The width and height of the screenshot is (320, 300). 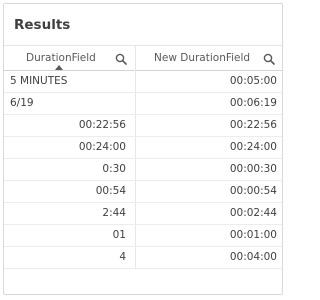 What do you see at coordinates (208, 81) in the screenshot?
I see `new-duration-cell: 00:05:00` at bounding box center [208, 81].